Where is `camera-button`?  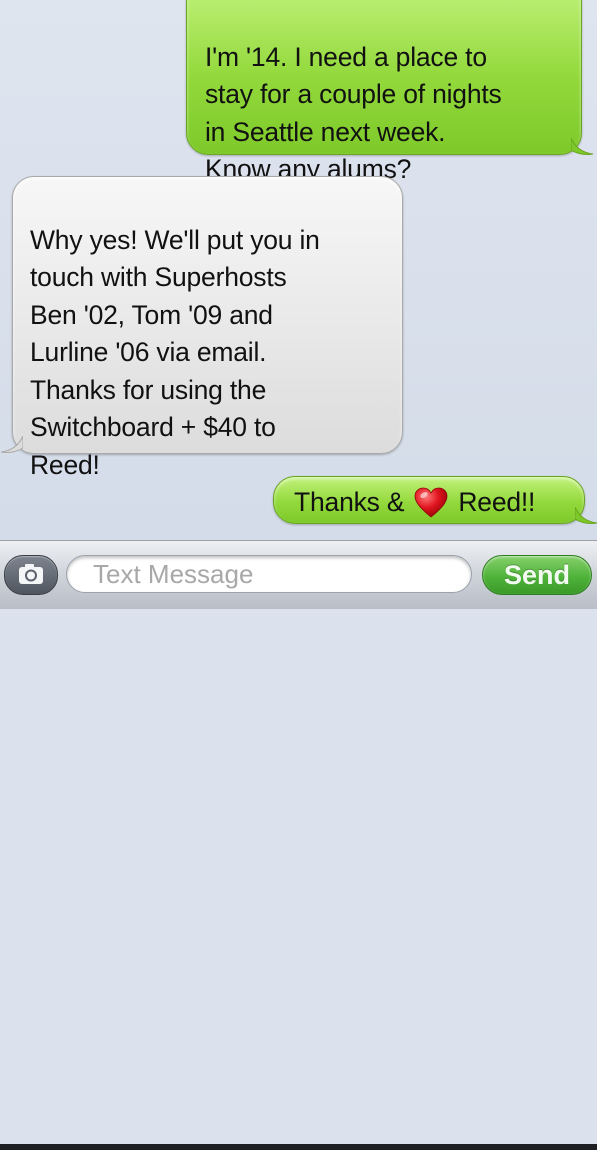 camera-button is located at coordinates (31, 575).